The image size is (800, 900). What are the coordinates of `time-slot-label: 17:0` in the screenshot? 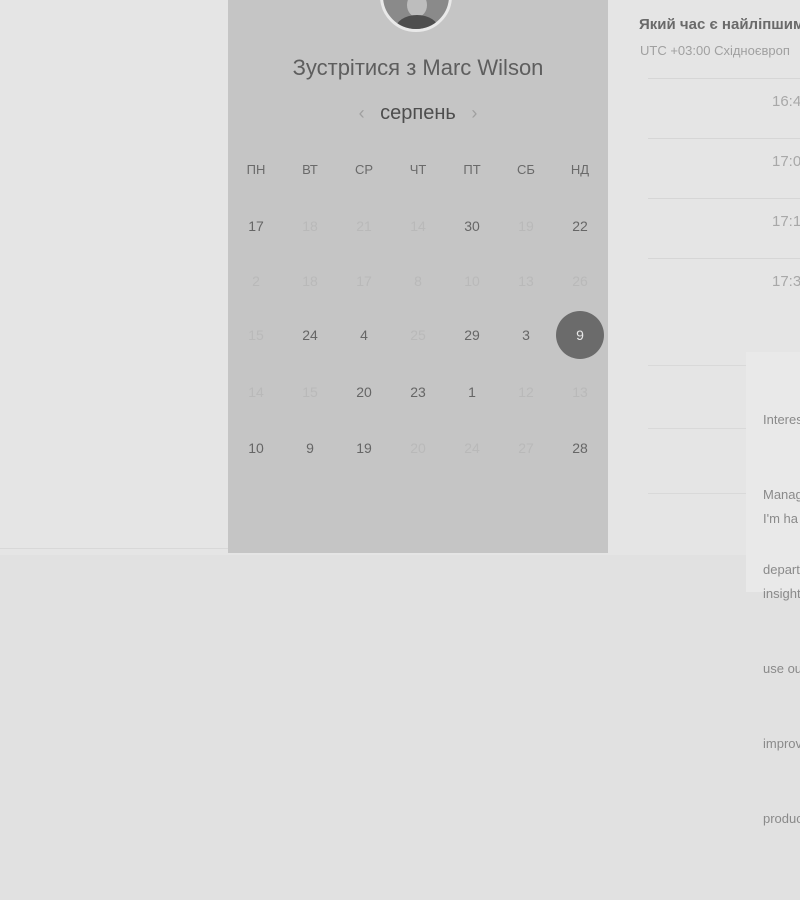 It's located at (786, 161).